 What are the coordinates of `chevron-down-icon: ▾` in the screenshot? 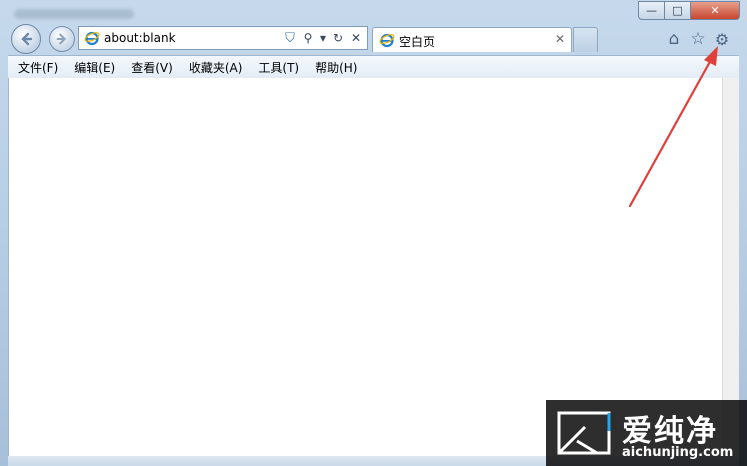 It's located at (323, 38).